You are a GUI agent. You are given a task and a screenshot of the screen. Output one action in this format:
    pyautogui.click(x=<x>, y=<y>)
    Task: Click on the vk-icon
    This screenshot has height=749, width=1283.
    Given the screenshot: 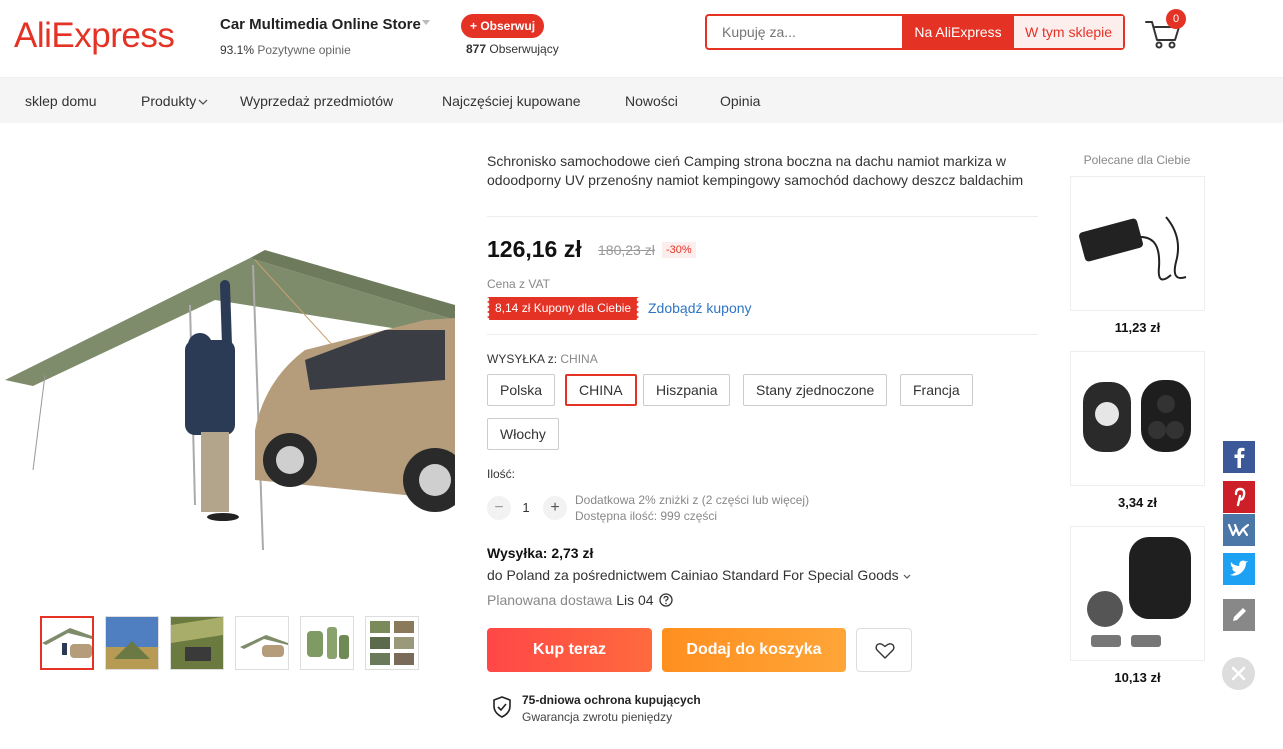 What is the action you would take?
    pyautogui.click(x=1239, y=530)
    